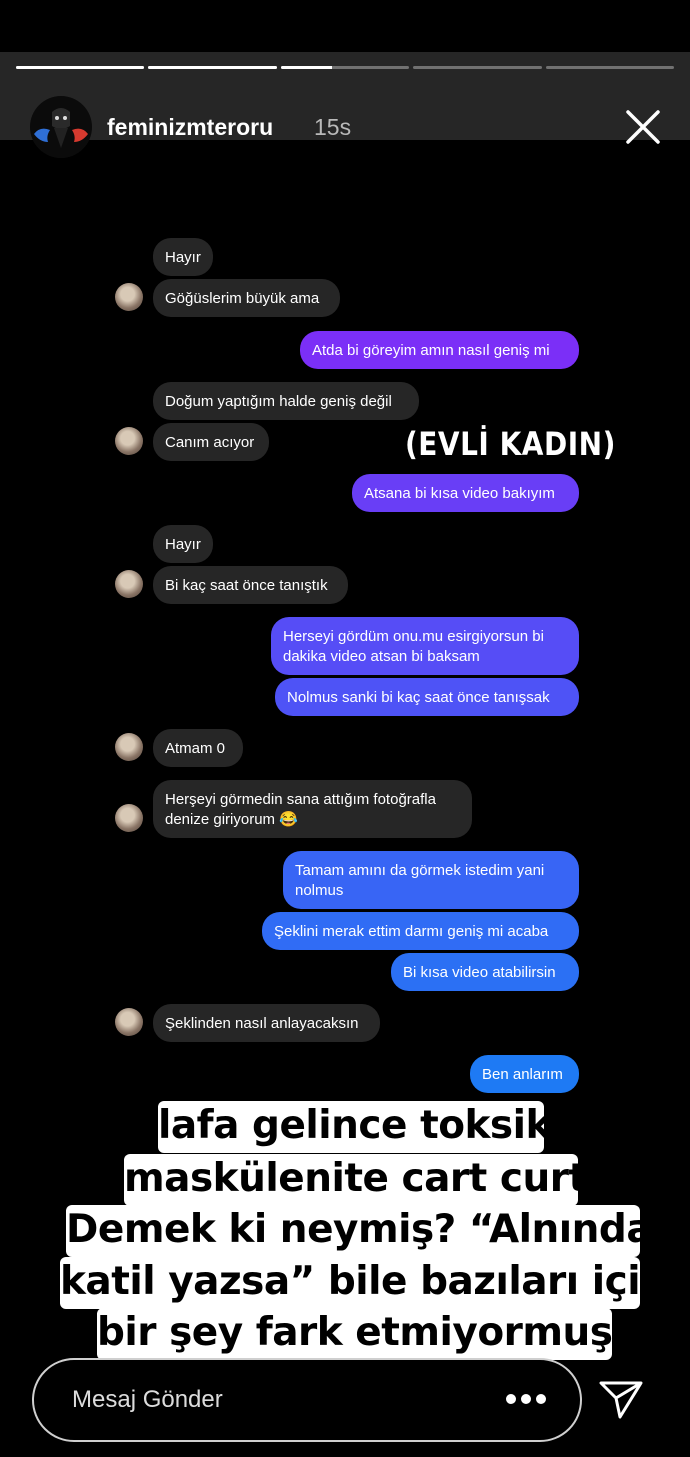 This screenshot has height=1457, width=690. What do you see at coordinates (61, 127) in the screenshot?
I see `avatar-icon` at bounding box center [61, 127].